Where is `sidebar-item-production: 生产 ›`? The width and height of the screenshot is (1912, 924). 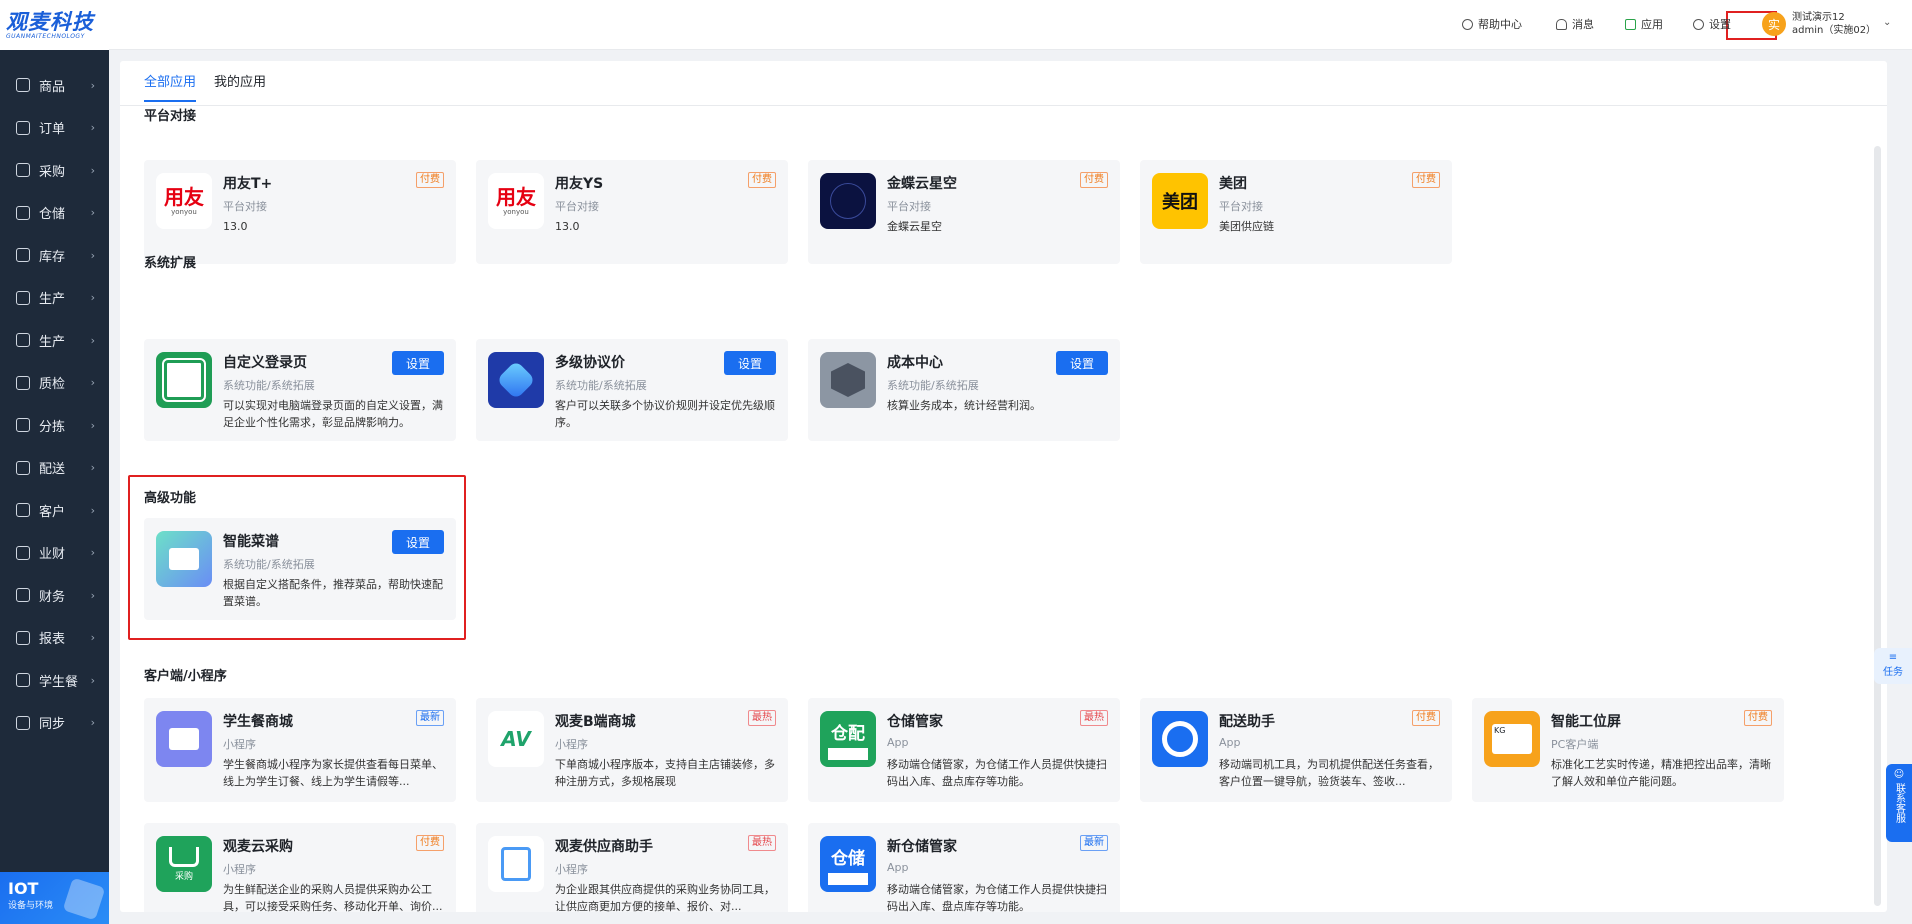 sidebar-item-production: 生产 › is located at coordinates (54, 298).